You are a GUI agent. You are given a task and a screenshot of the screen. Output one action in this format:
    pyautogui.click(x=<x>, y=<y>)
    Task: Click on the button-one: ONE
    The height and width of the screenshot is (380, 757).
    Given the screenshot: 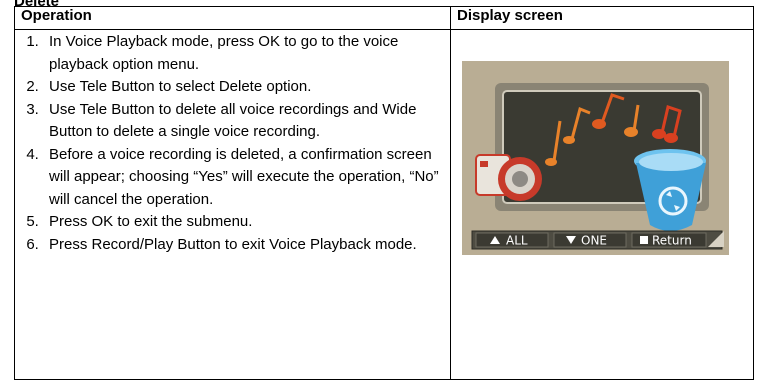 What is the action you would take?
    pyautogui.click(x=590, y=240)
    